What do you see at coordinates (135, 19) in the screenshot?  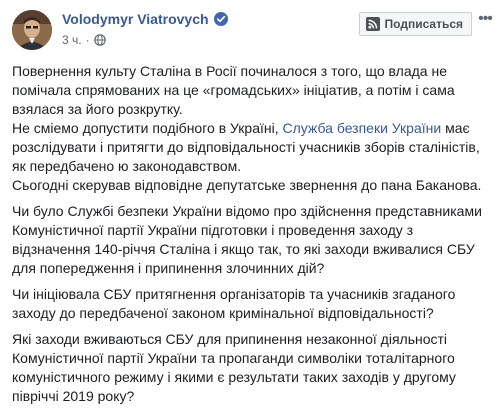 I see `author-name: Volodymyr Viatrovych` at bounding box center [135, 19].